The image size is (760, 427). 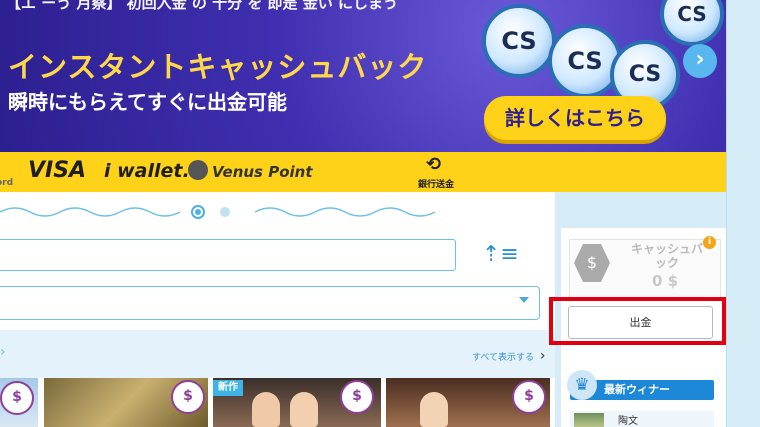 I want to click on show-all-label: すべて表示する, so click(x=503, y=358).